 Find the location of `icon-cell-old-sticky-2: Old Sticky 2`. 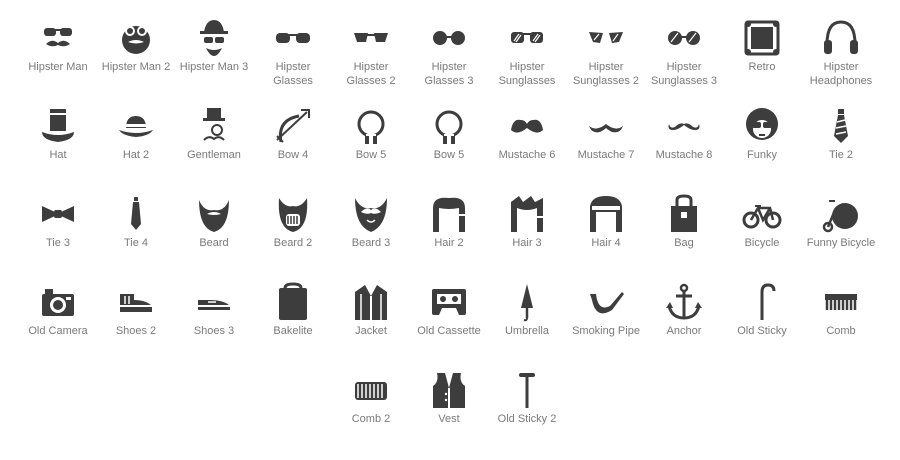

icon-cell-old-sticky-2: Old Sticky 2 is located at coordinates (527, 398).